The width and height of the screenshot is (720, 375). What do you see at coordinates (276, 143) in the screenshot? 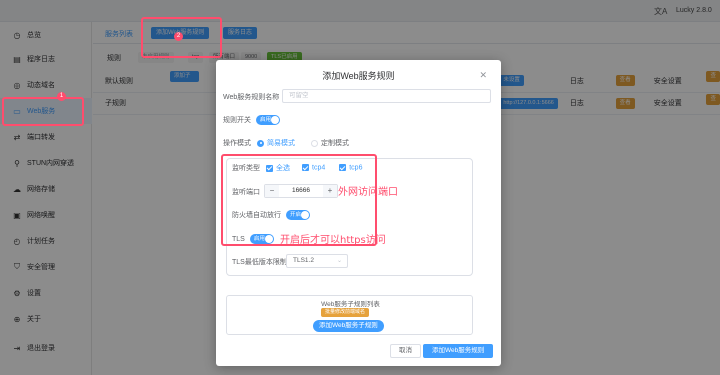
I see `mode-simple-radio: 简易模式` at bounding box center [276, 143].